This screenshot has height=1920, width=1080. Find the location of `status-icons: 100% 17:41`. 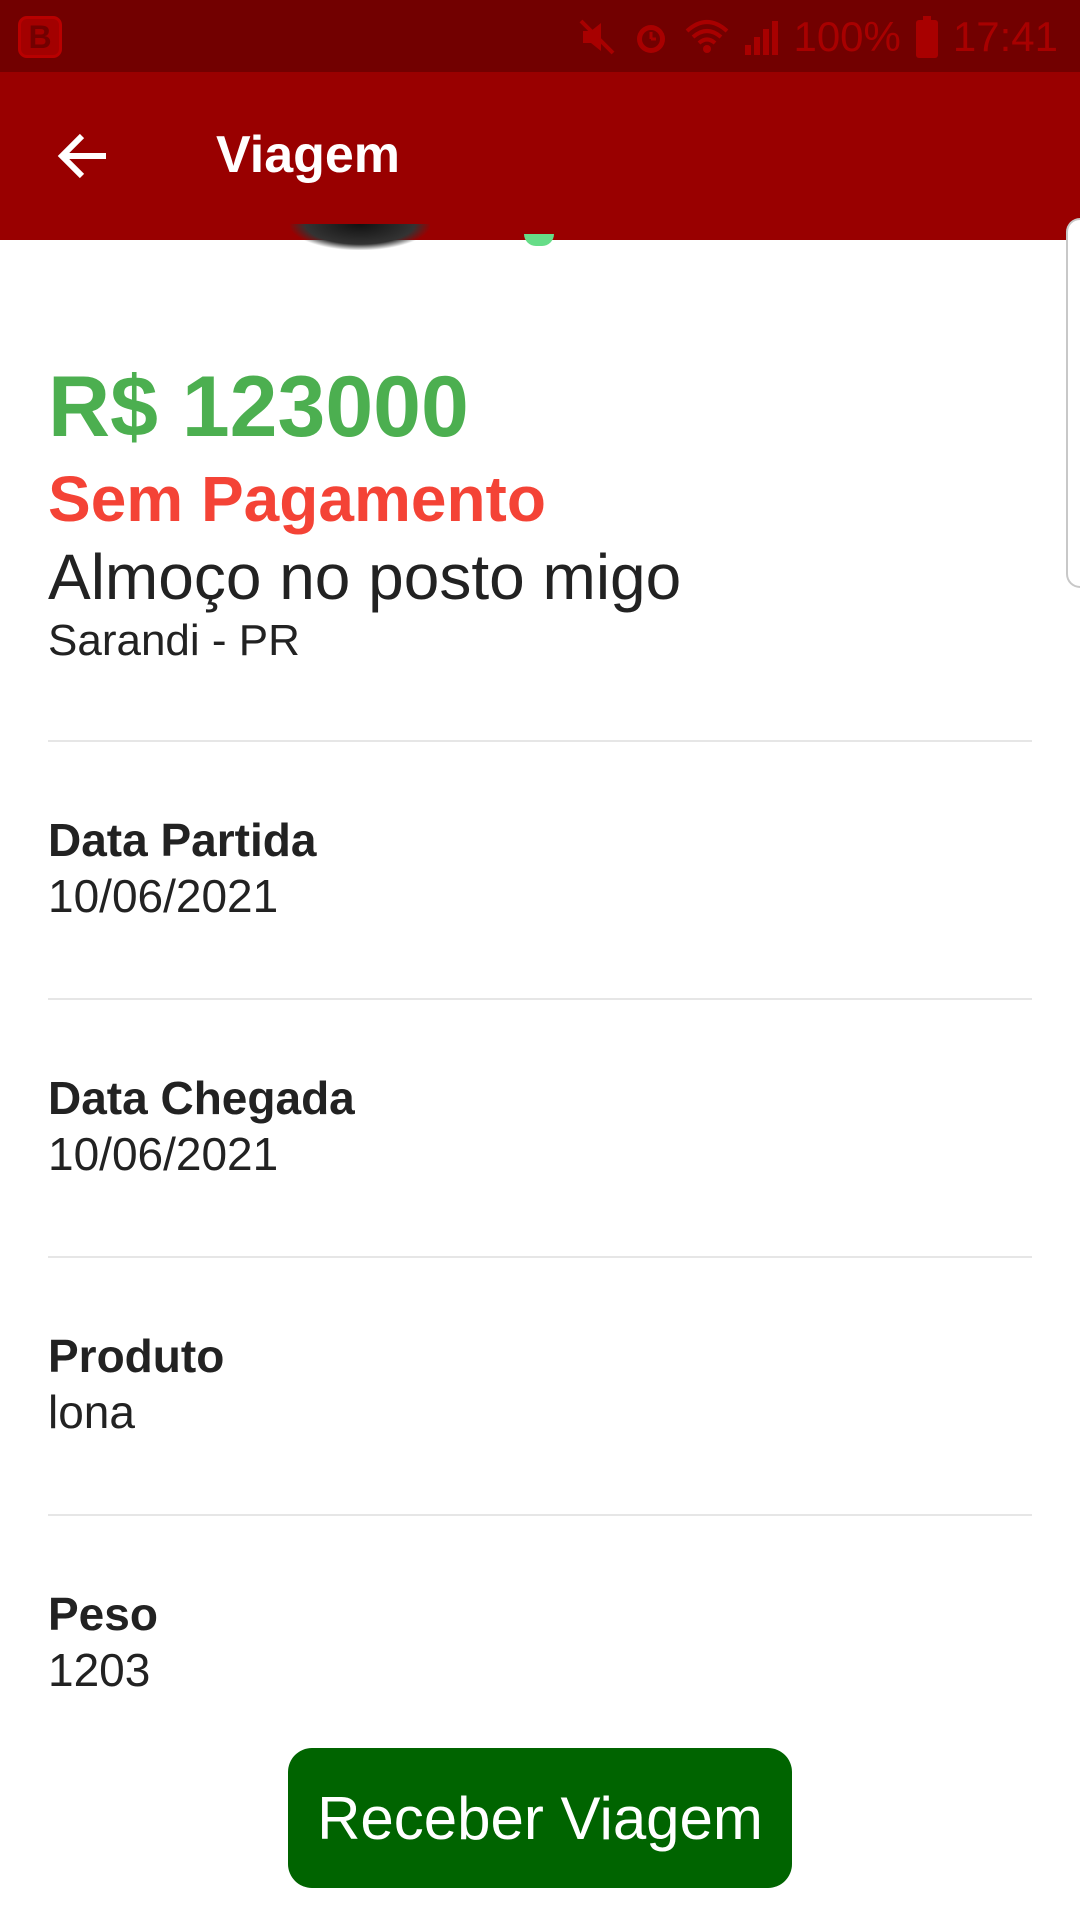

status-icons: 100% 17:41 is located at coordinates (817, 37).